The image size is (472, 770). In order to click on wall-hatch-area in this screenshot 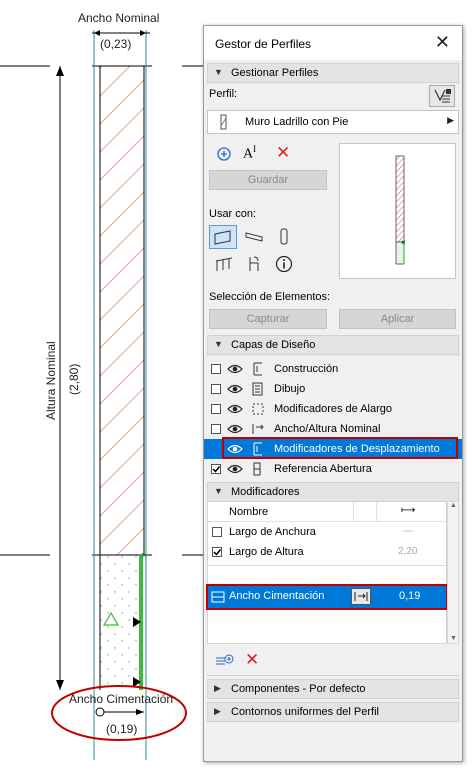, I will do `click(122, 310)`.